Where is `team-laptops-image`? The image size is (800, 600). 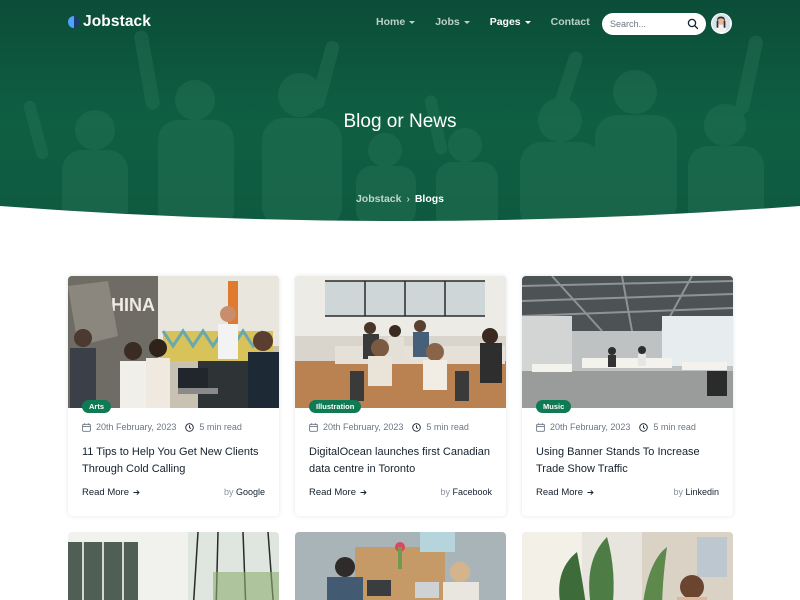 team-laptops-image is located at coordinates (400, 566).